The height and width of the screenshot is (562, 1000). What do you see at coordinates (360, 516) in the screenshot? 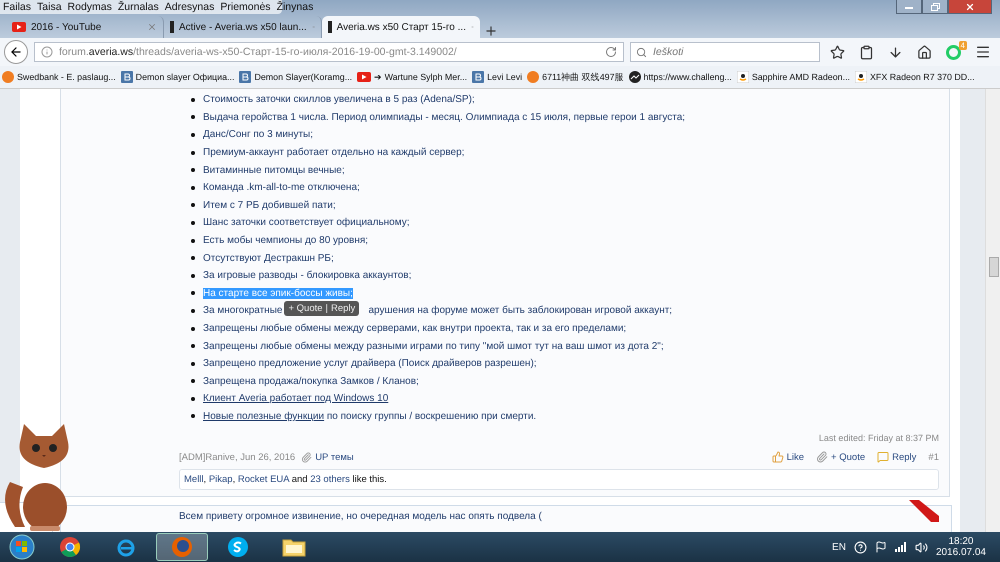
I see `post-text: Всем привету огромное извинение, но очередная модель нас опять подвела (` at bounding box center [360, 516].